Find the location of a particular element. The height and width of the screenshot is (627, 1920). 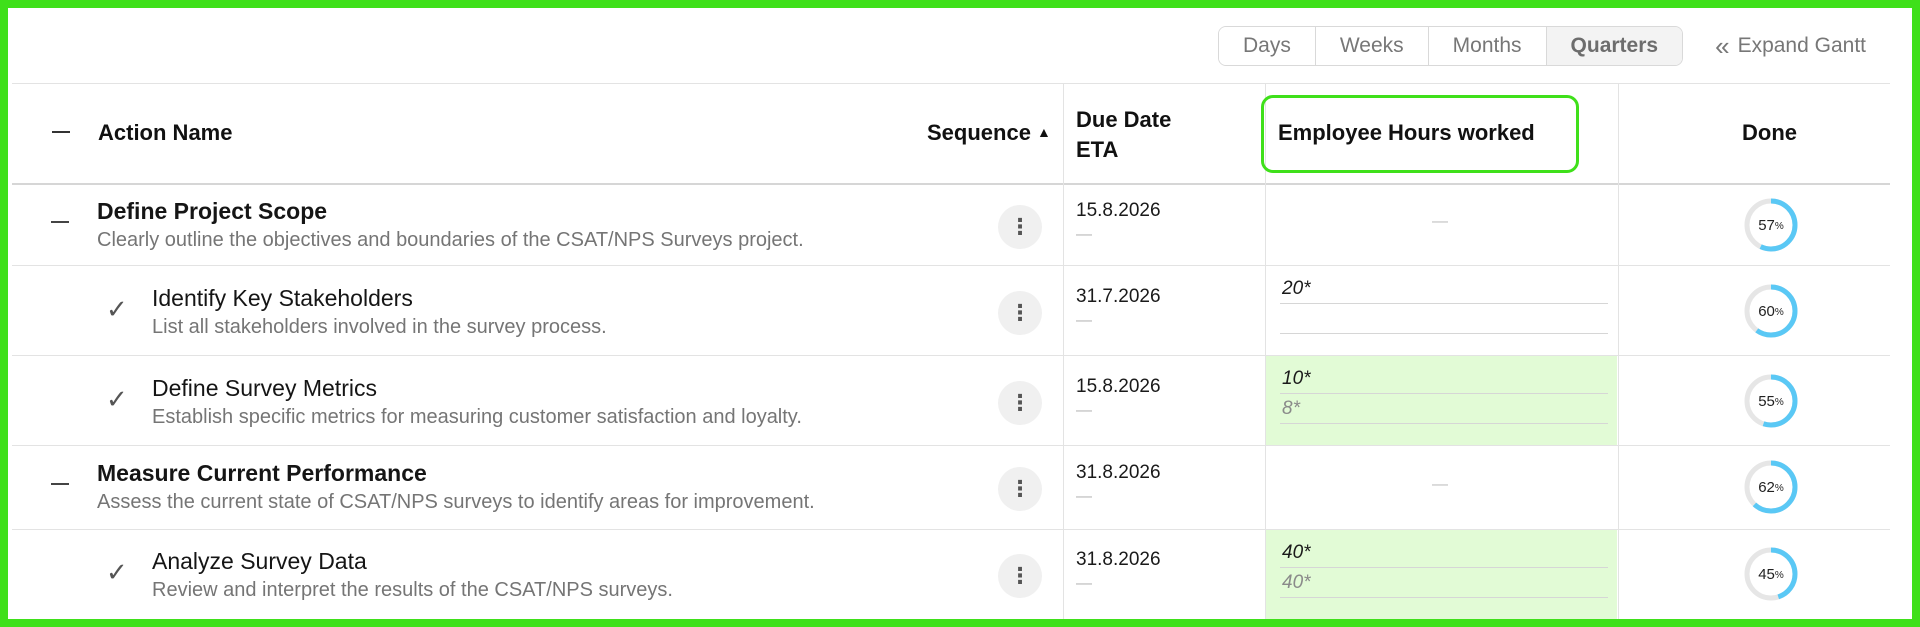

row-title: Define Project Scope is located at coordinates (212, 211).